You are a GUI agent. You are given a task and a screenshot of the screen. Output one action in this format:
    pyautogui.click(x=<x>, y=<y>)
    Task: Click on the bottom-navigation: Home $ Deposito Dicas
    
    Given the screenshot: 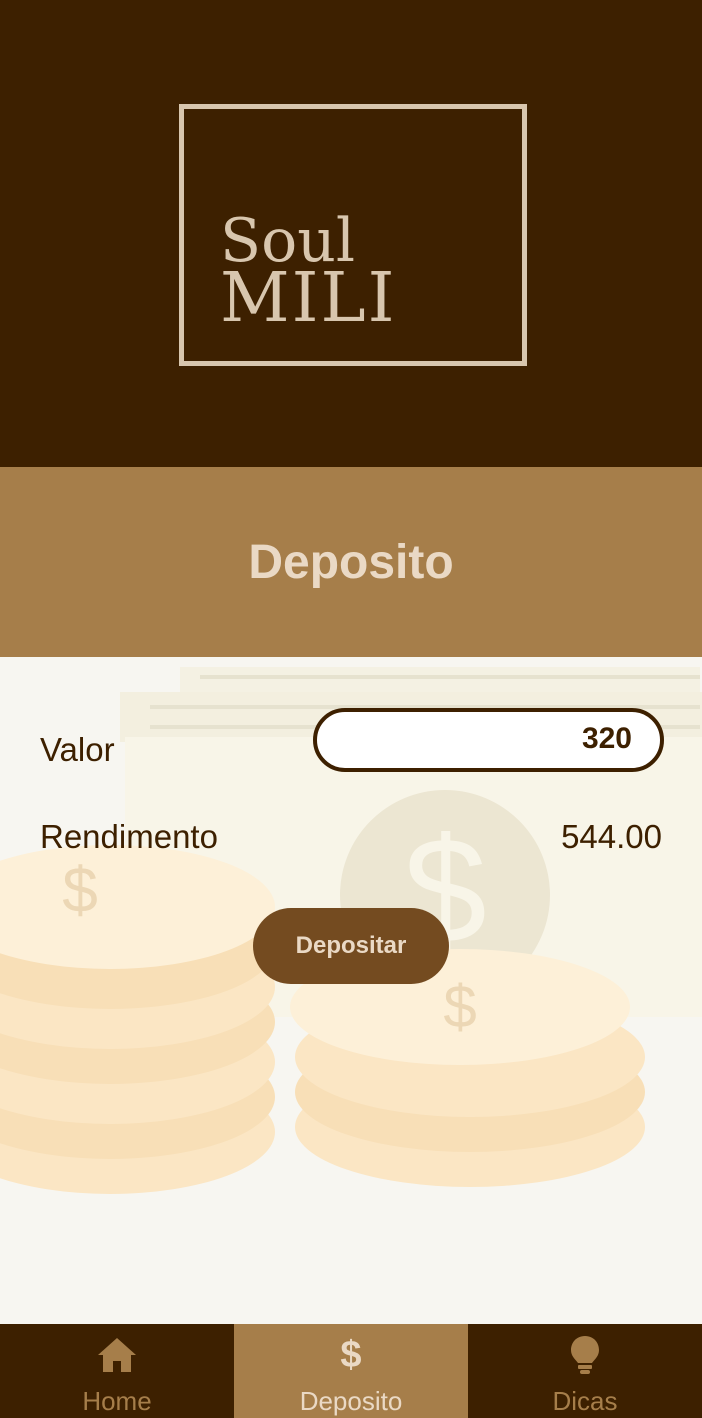 What is the action you would take?
    pyautogui.click(x=351, y=1371)
    